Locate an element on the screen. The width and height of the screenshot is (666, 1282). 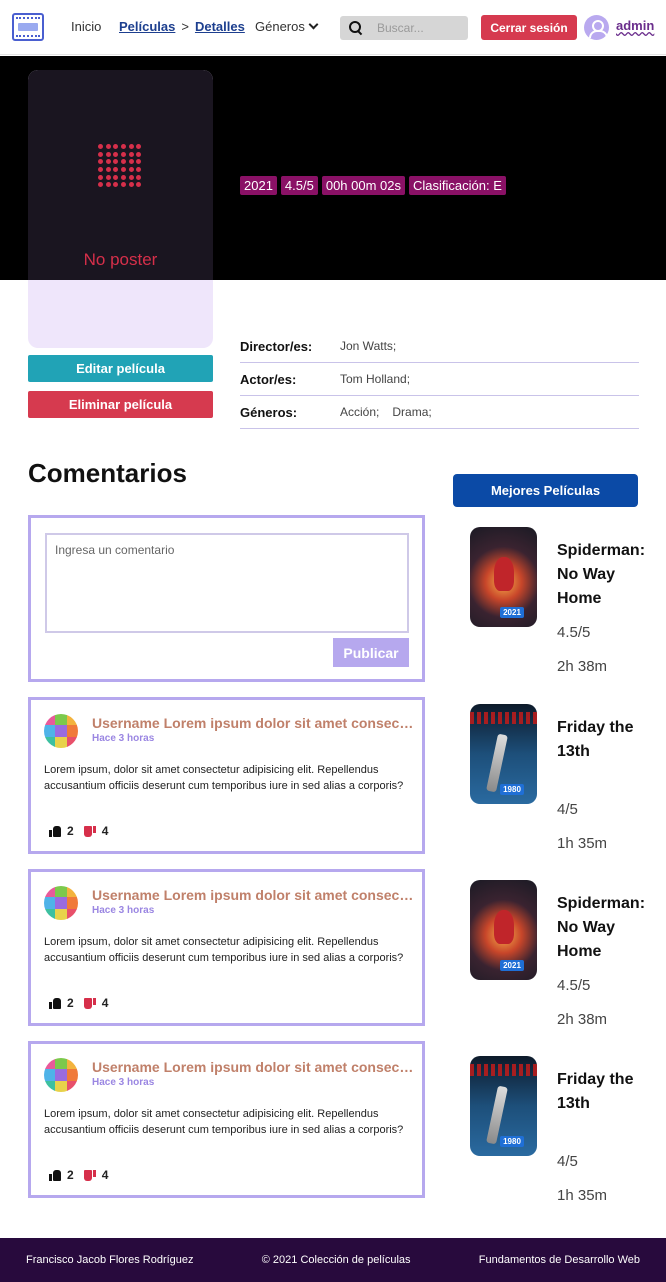
details-row-genres: Géneros: Acción; Drama; is located at coordinates (439, 412).